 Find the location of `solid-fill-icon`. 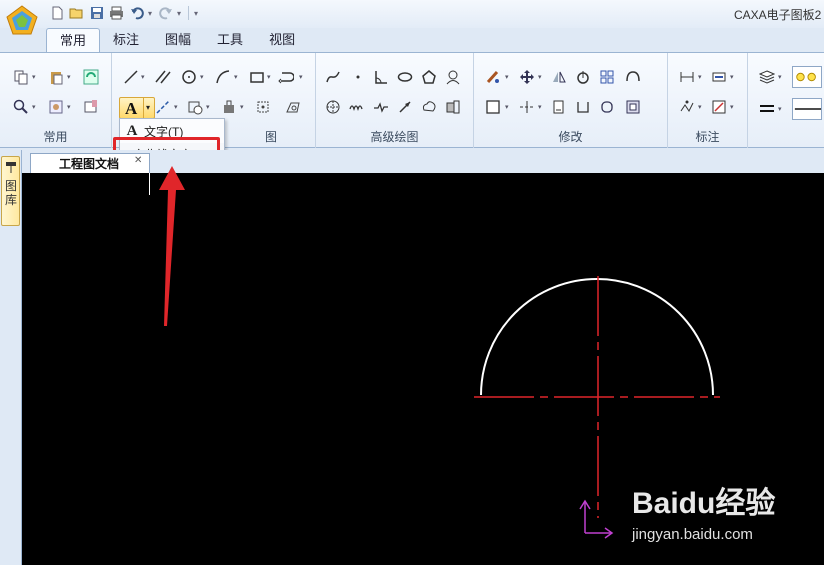

solid-fill-icon is located at coordinates (453, 107).